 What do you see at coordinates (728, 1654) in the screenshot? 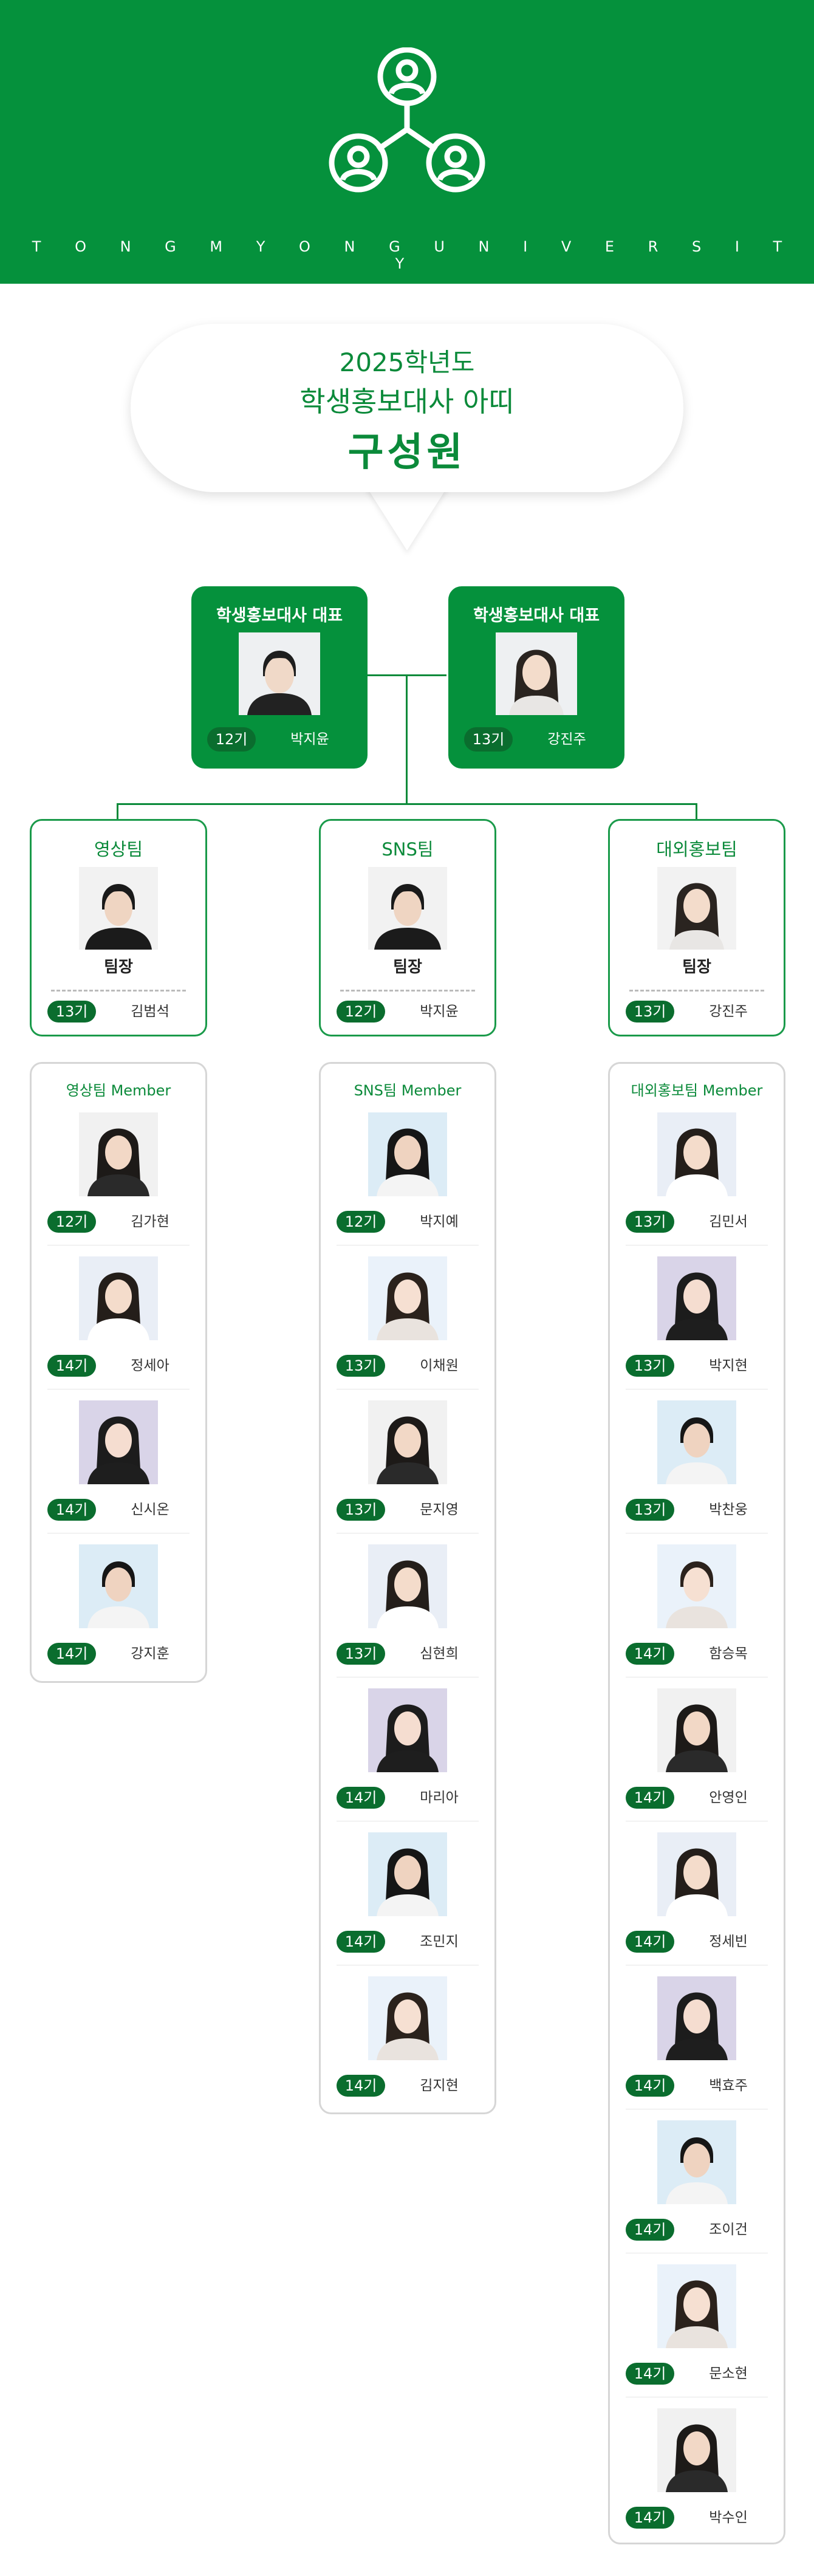
I see `member-name: 함승목` at bounding box center [728, 1654].